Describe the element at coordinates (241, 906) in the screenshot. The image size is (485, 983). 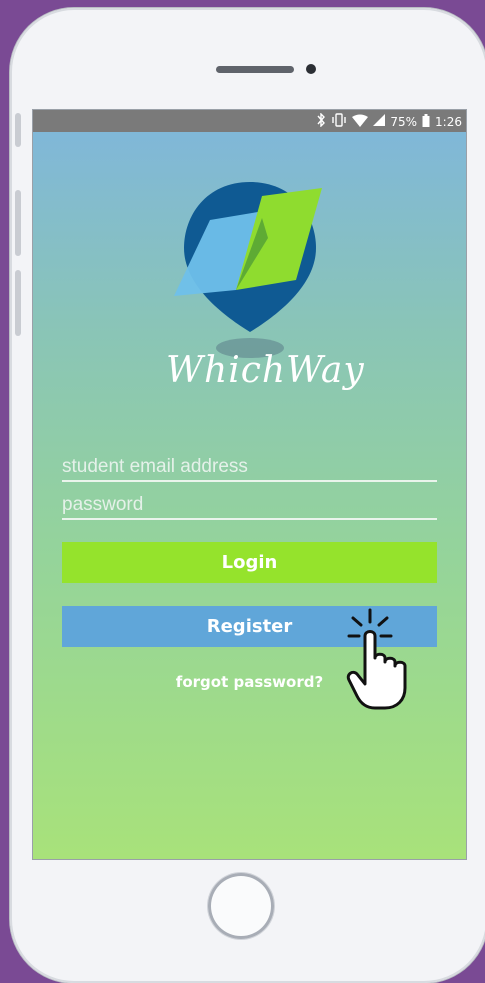
I see `home-button` at that location.